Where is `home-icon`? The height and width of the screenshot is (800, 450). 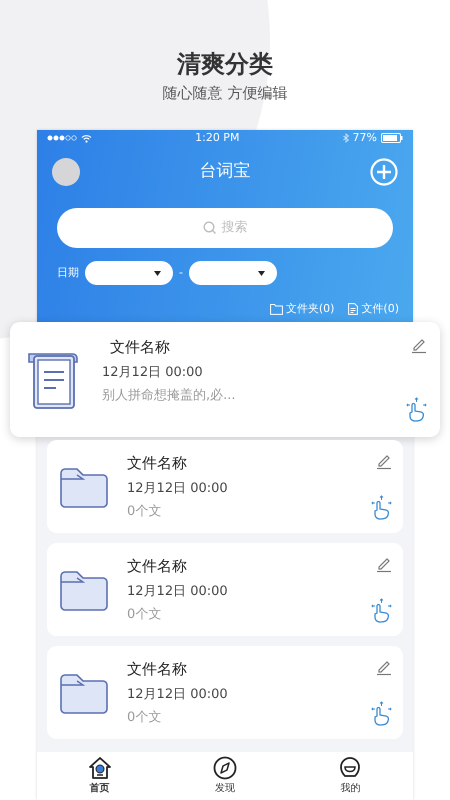
home-icon is located at coordinates (99, 768).